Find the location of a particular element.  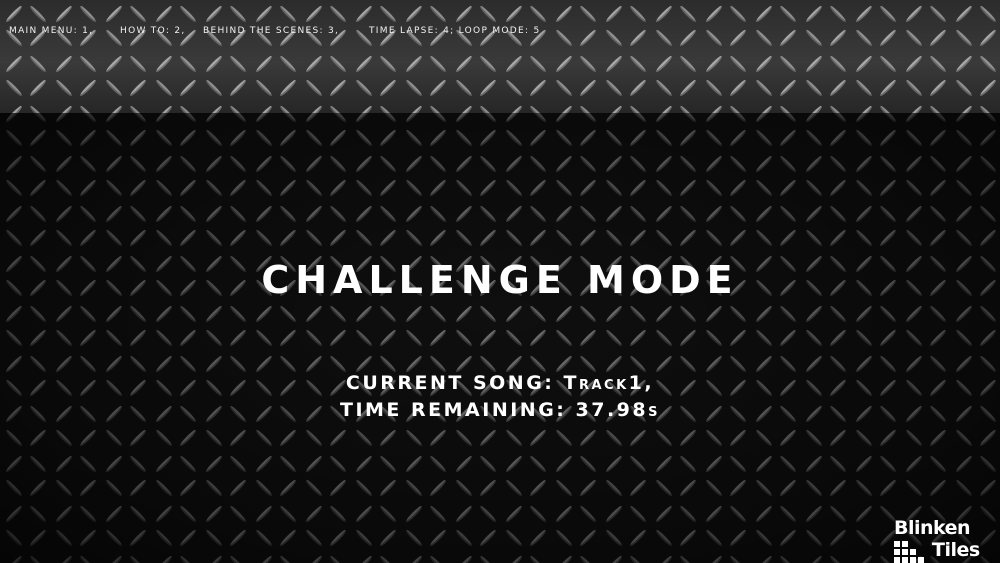

hotkey-behind-the-scenes: Behind the Scenes: 3, is located at coordinates (286, 31).